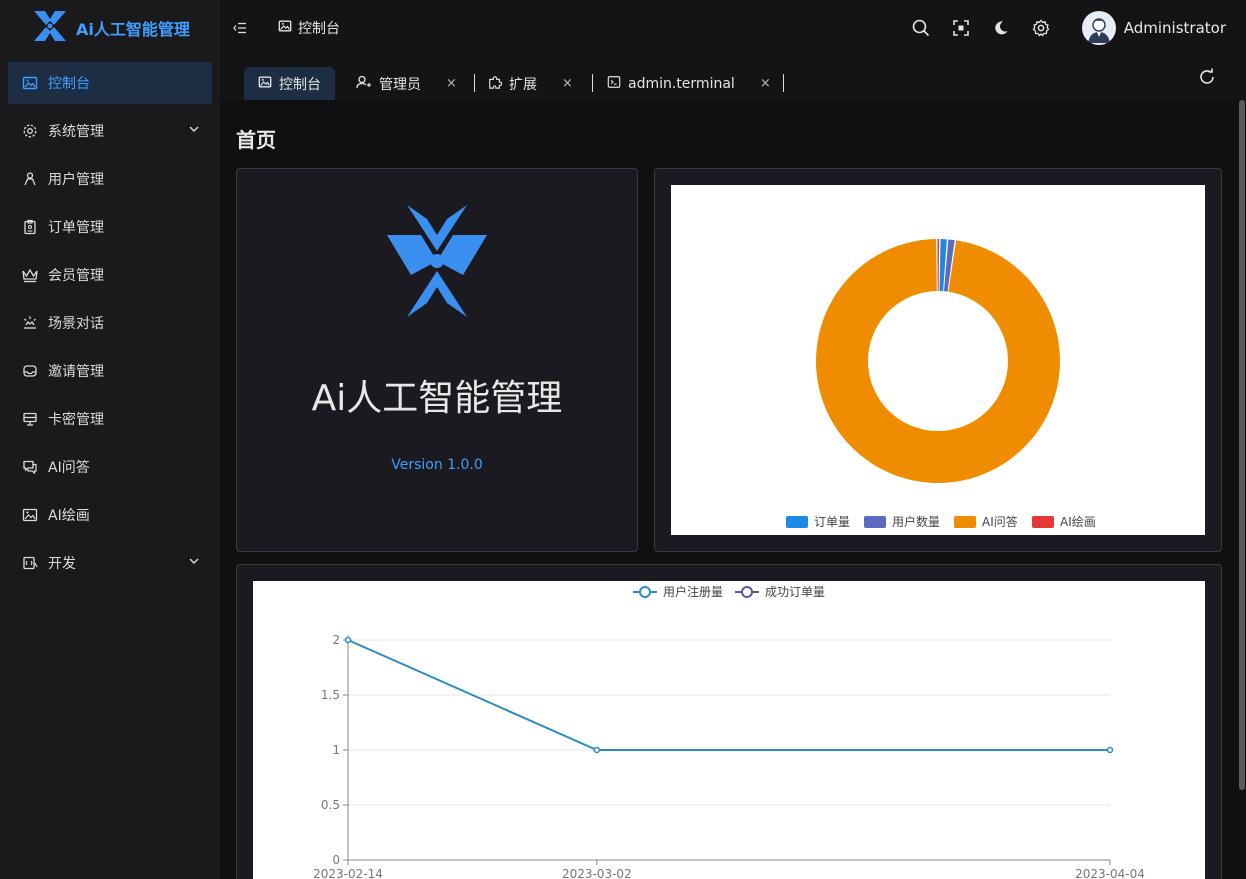 The width and height of the screenshot is (1246, 879). What do you see at coordinates (437, 465) in the screenshot?
I see `version-text: Version 1.0.0` at bounding box center [437, 465].